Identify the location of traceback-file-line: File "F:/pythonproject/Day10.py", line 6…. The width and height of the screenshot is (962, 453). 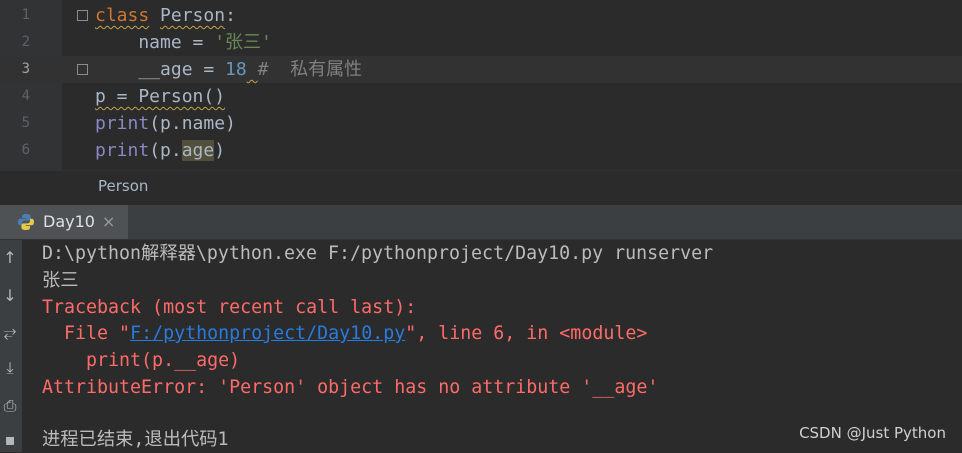
(344, 333).